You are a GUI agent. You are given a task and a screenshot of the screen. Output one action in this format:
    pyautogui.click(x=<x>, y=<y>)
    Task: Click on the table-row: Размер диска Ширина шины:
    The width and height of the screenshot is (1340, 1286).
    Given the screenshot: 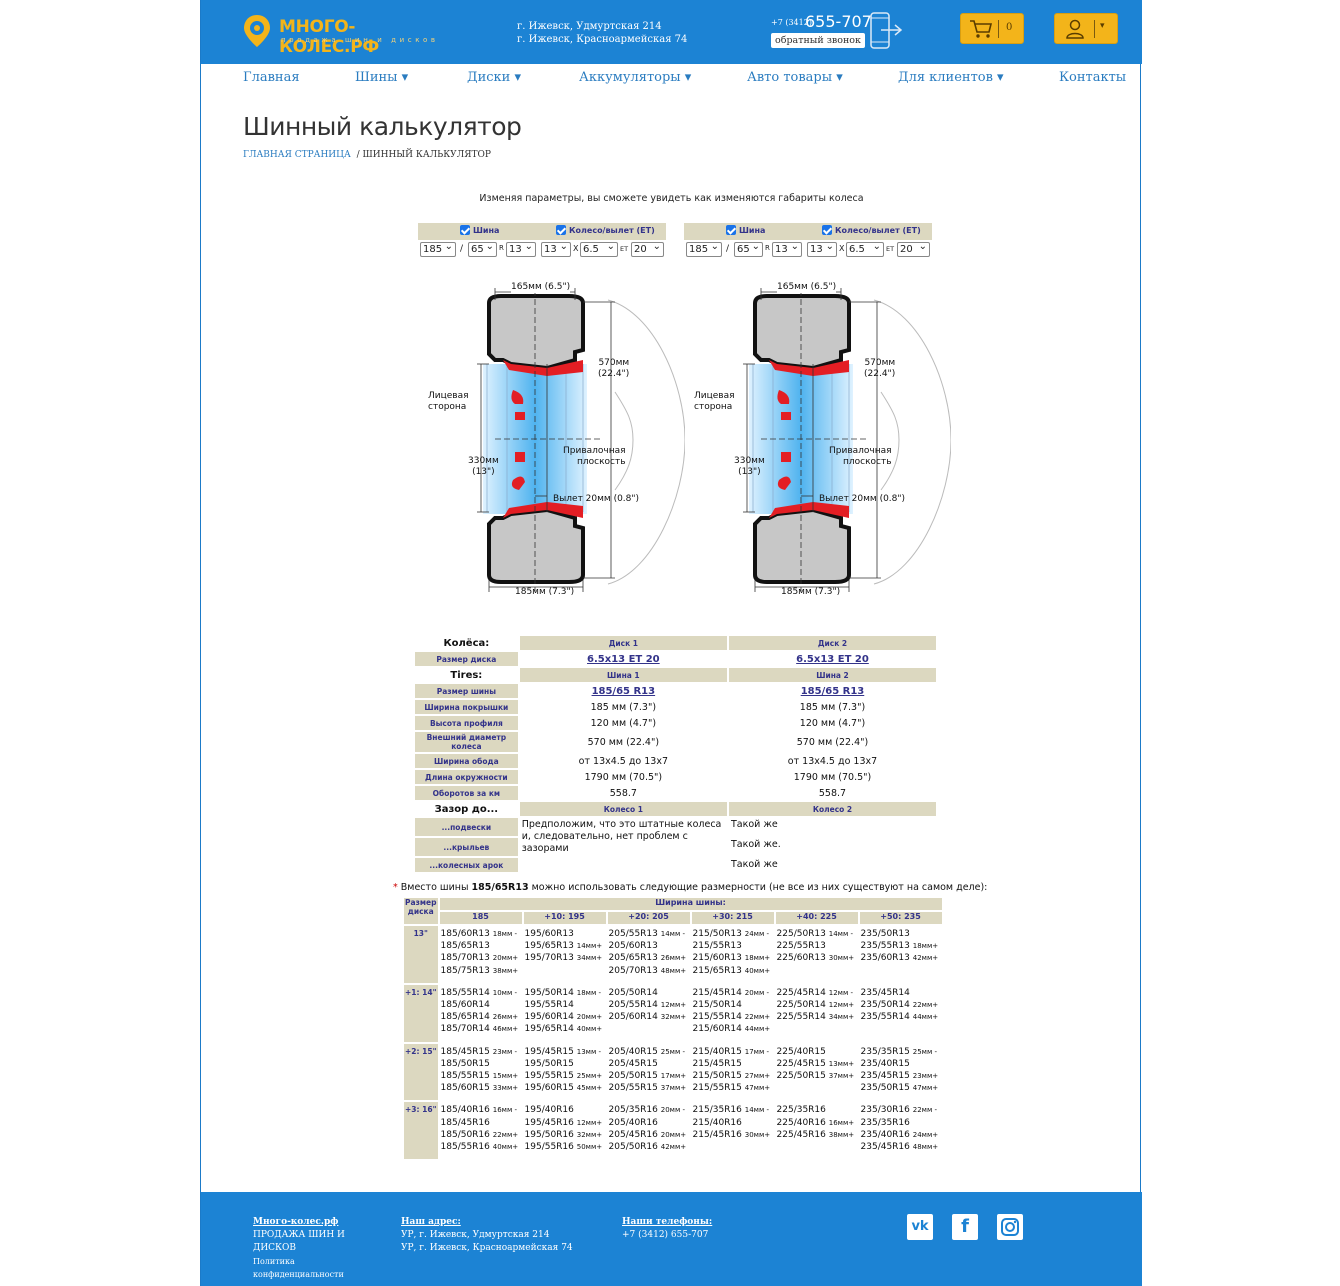 What is the action you would take?
    pyautogui.click(x=673, y=911)
    